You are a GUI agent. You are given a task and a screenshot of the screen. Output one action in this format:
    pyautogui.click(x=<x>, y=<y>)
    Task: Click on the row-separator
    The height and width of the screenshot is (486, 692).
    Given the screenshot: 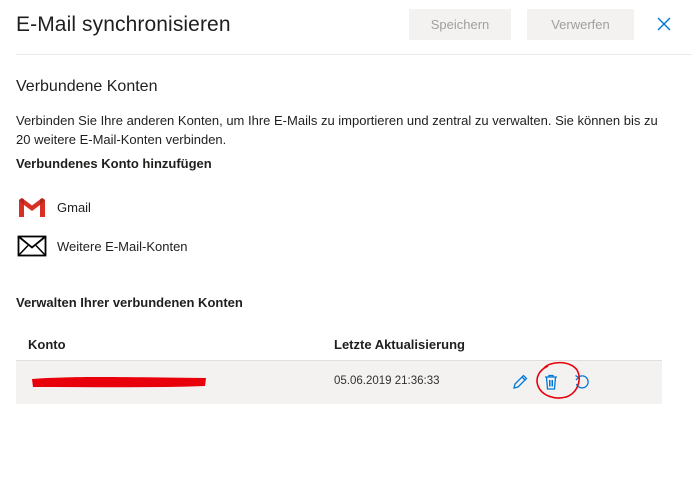 What is the action you would take?
    pyautogui.click(x=339, y=360)
    